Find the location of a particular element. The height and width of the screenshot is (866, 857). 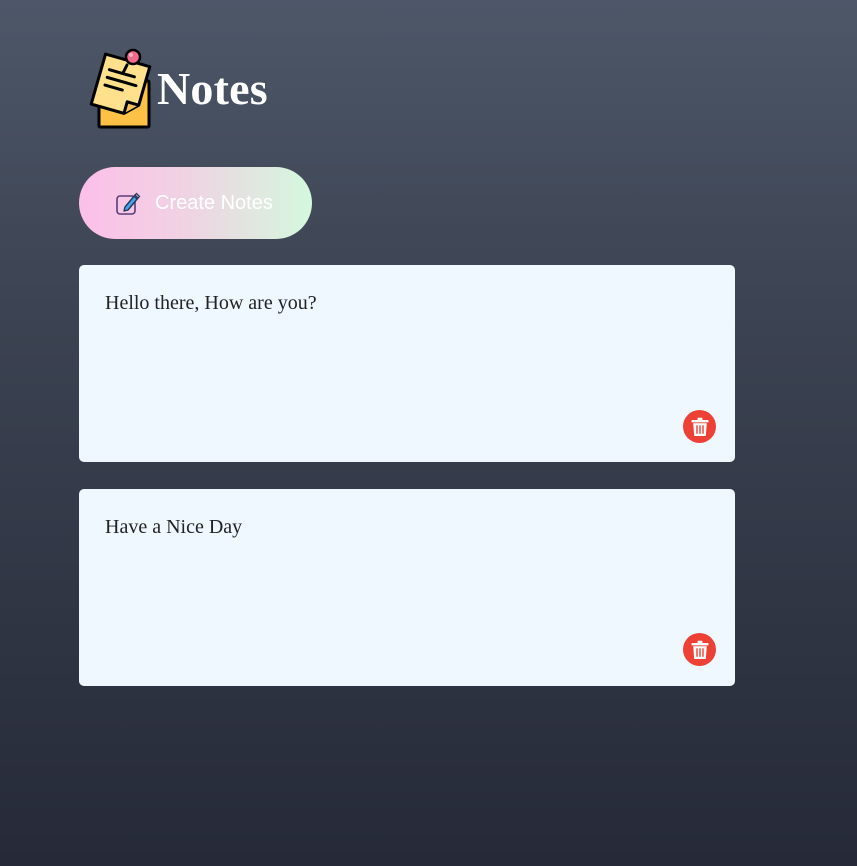

create-notes-button: Create Notes is located at coordinates (195, 203).